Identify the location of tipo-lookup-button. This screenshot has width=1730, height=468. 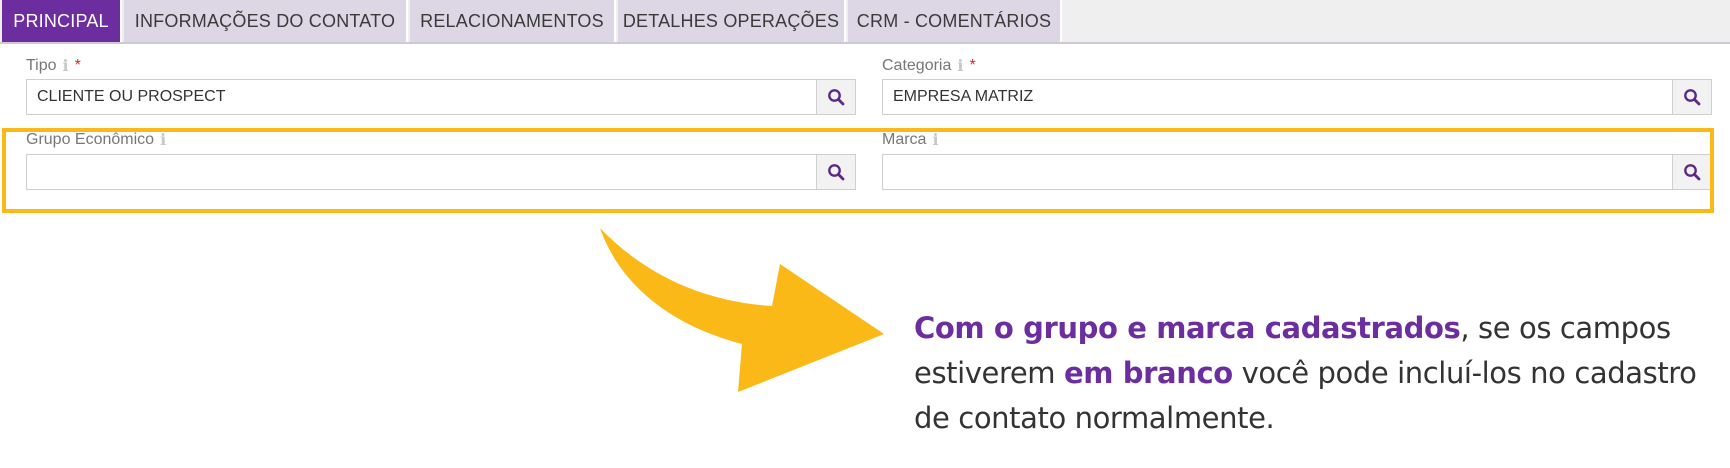
(836, 97).